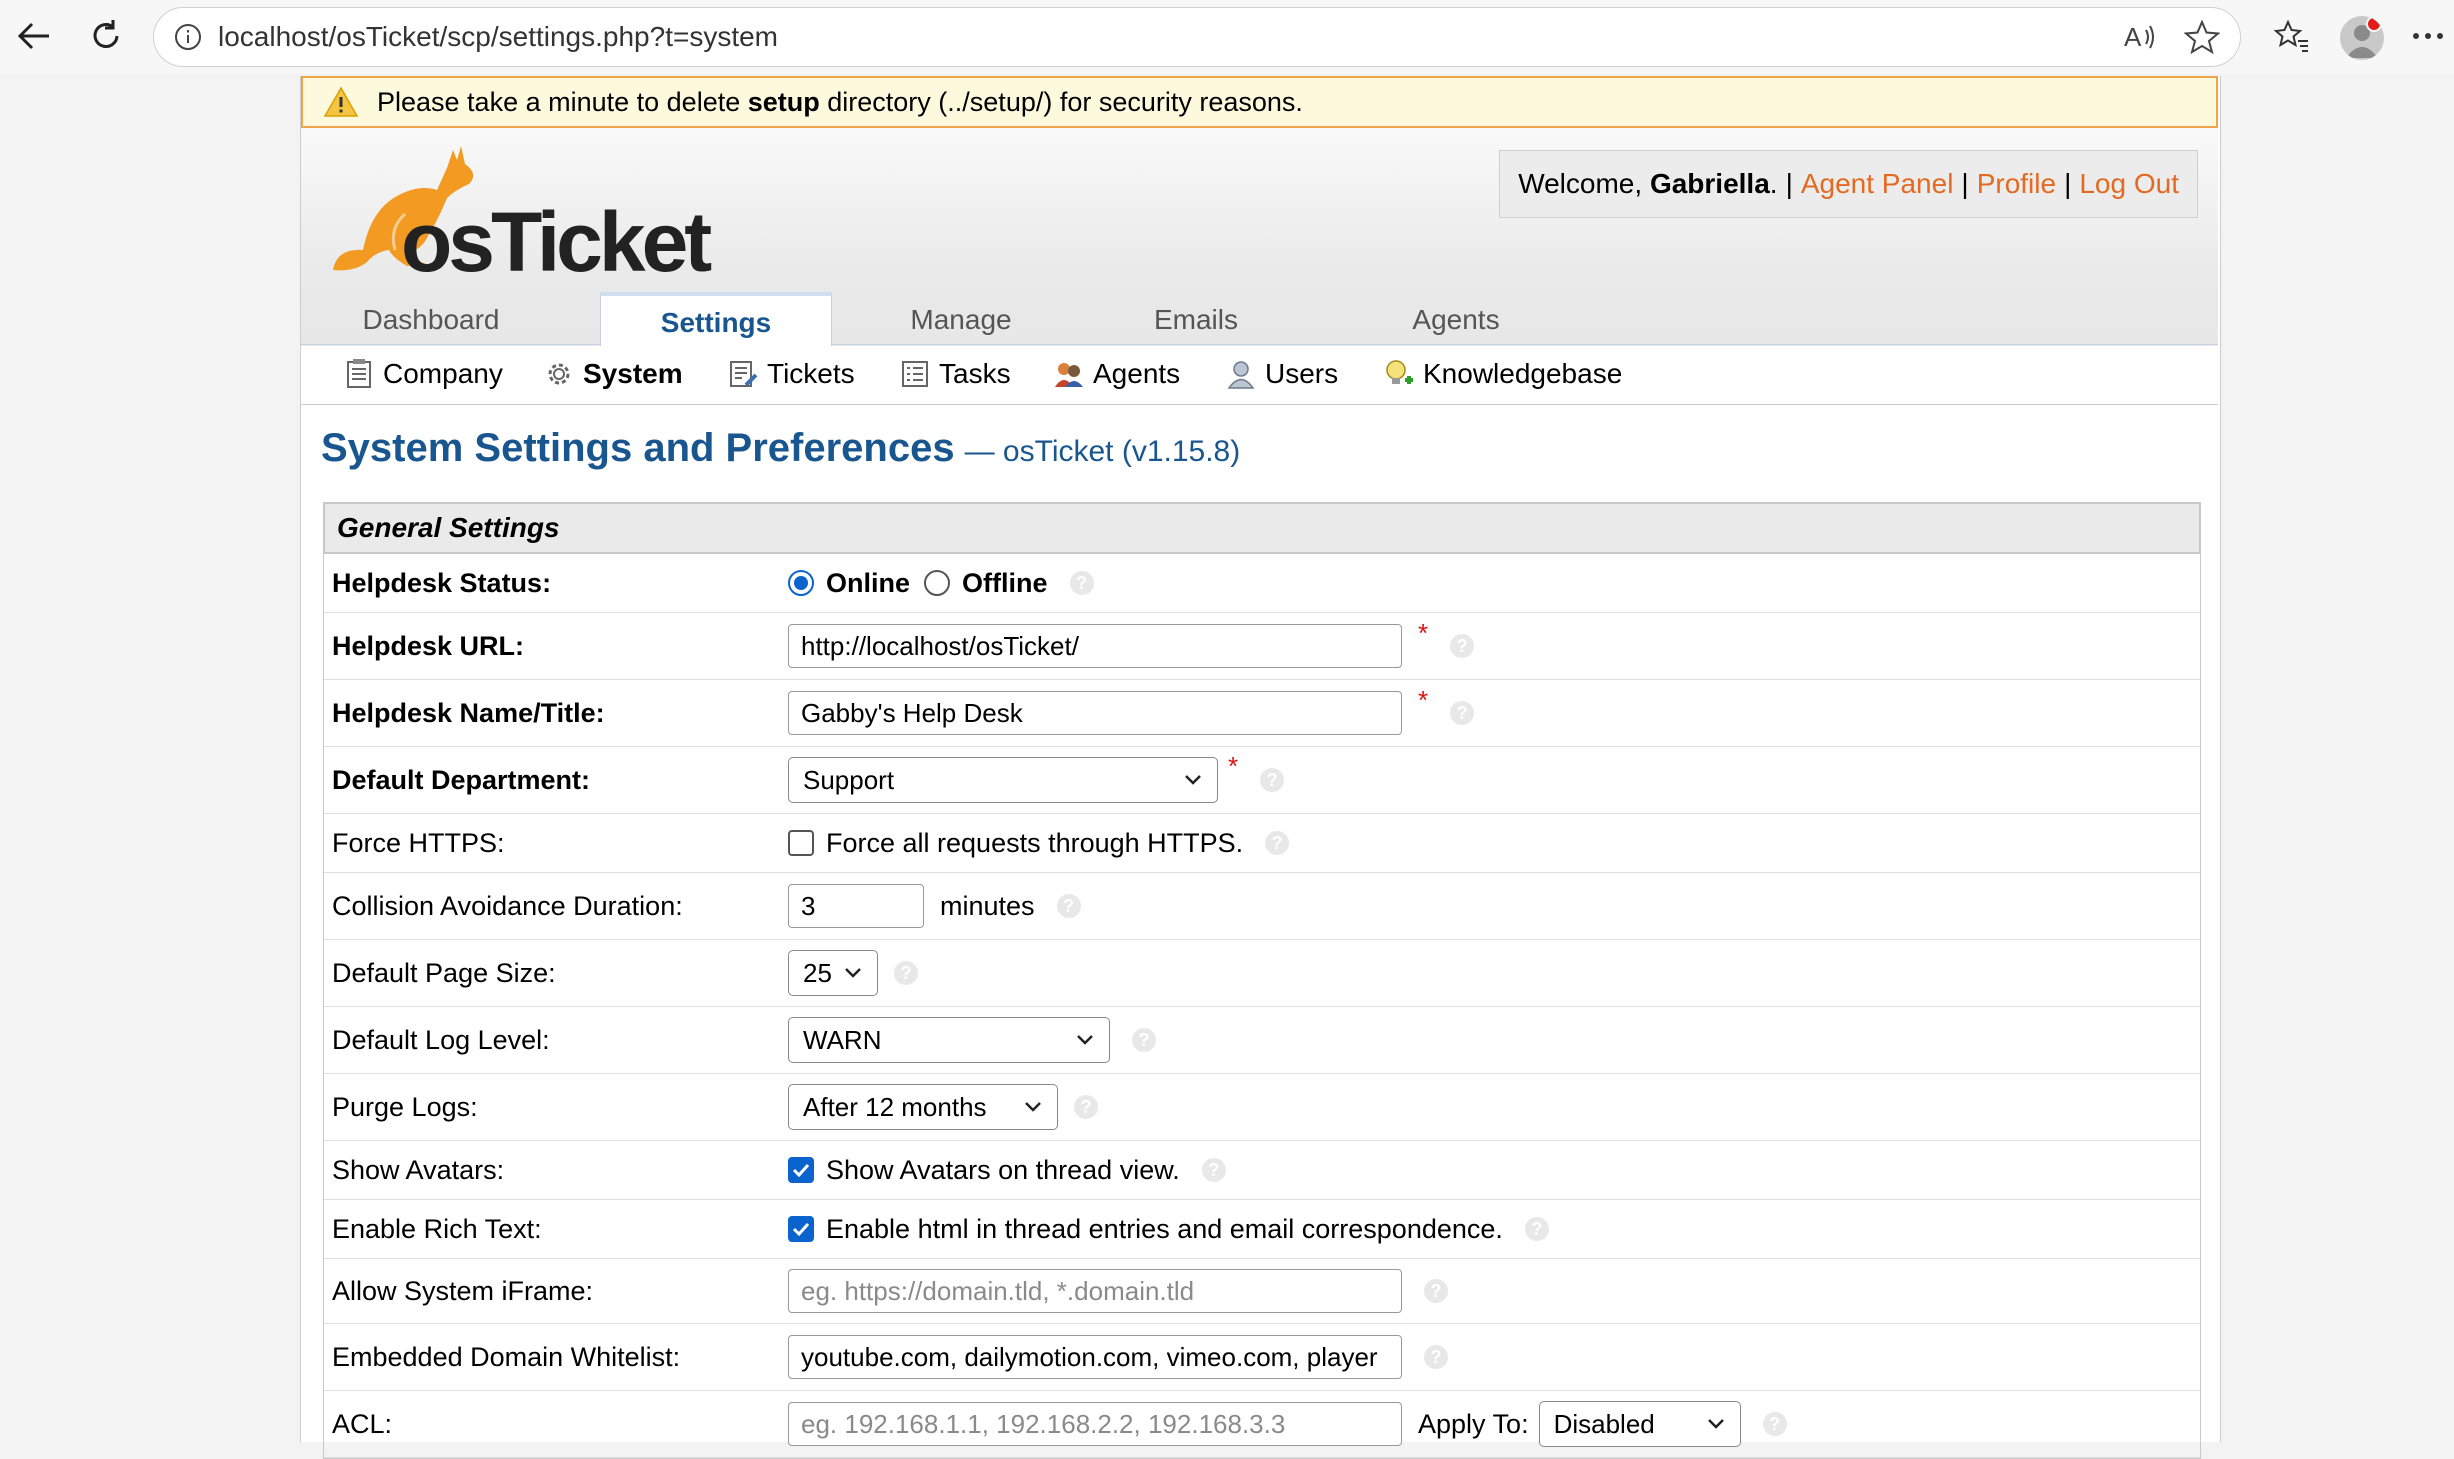 Image resolution: width=2454 pixels, height=1459 pixels. Describe the element at coordinates (423, 374) in the screenshot. I see `subnav-company: Company` at that location.